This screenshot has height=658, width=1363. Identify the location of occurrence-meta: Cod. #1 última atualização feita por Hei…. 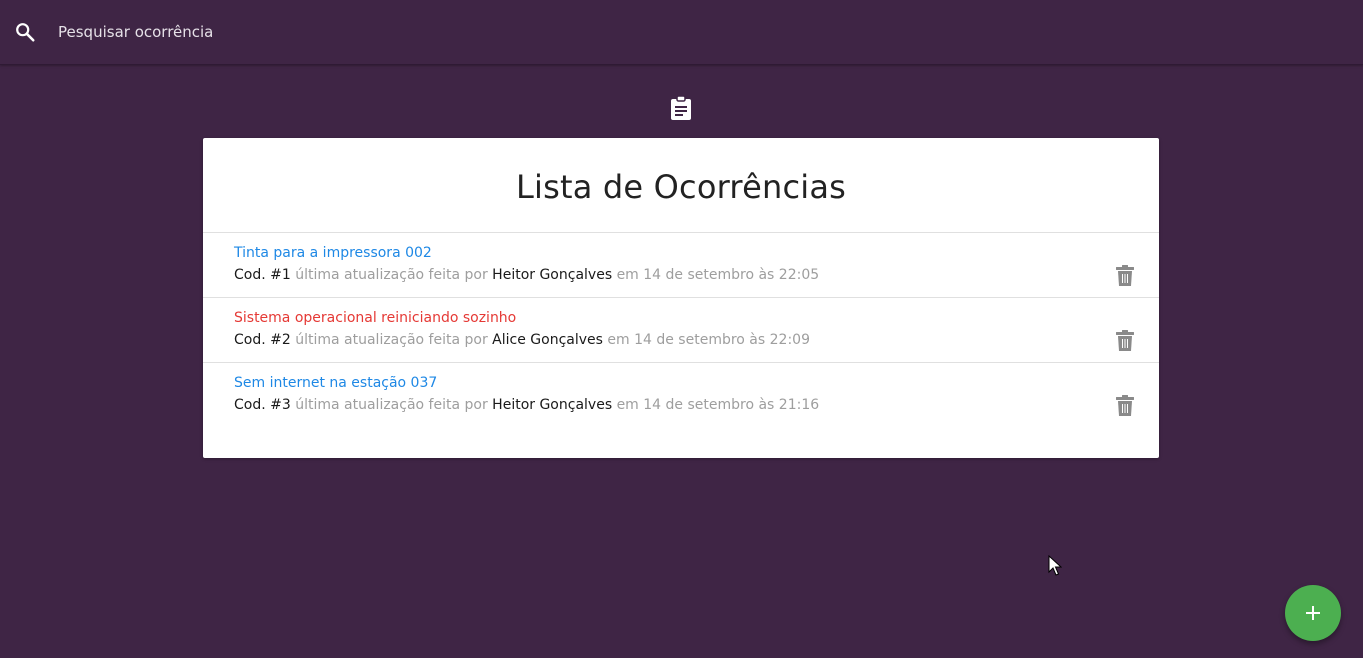
(526, 275).